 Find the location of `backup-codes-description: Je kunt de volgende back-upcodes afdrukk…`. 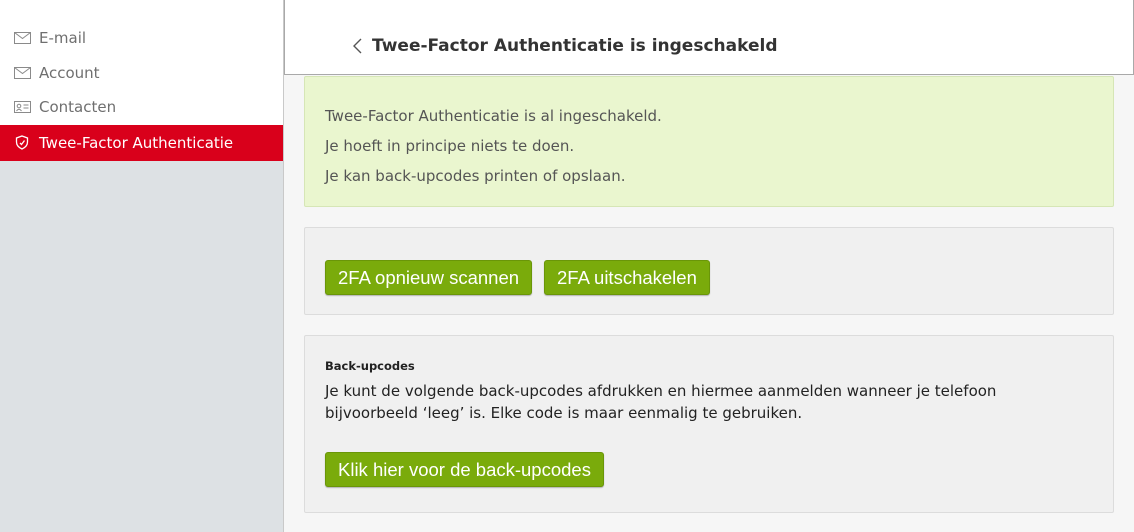

backup-codes-description: Je kunt de volgende back-upcodes afdrukk… is located at coordinates (661, 402).